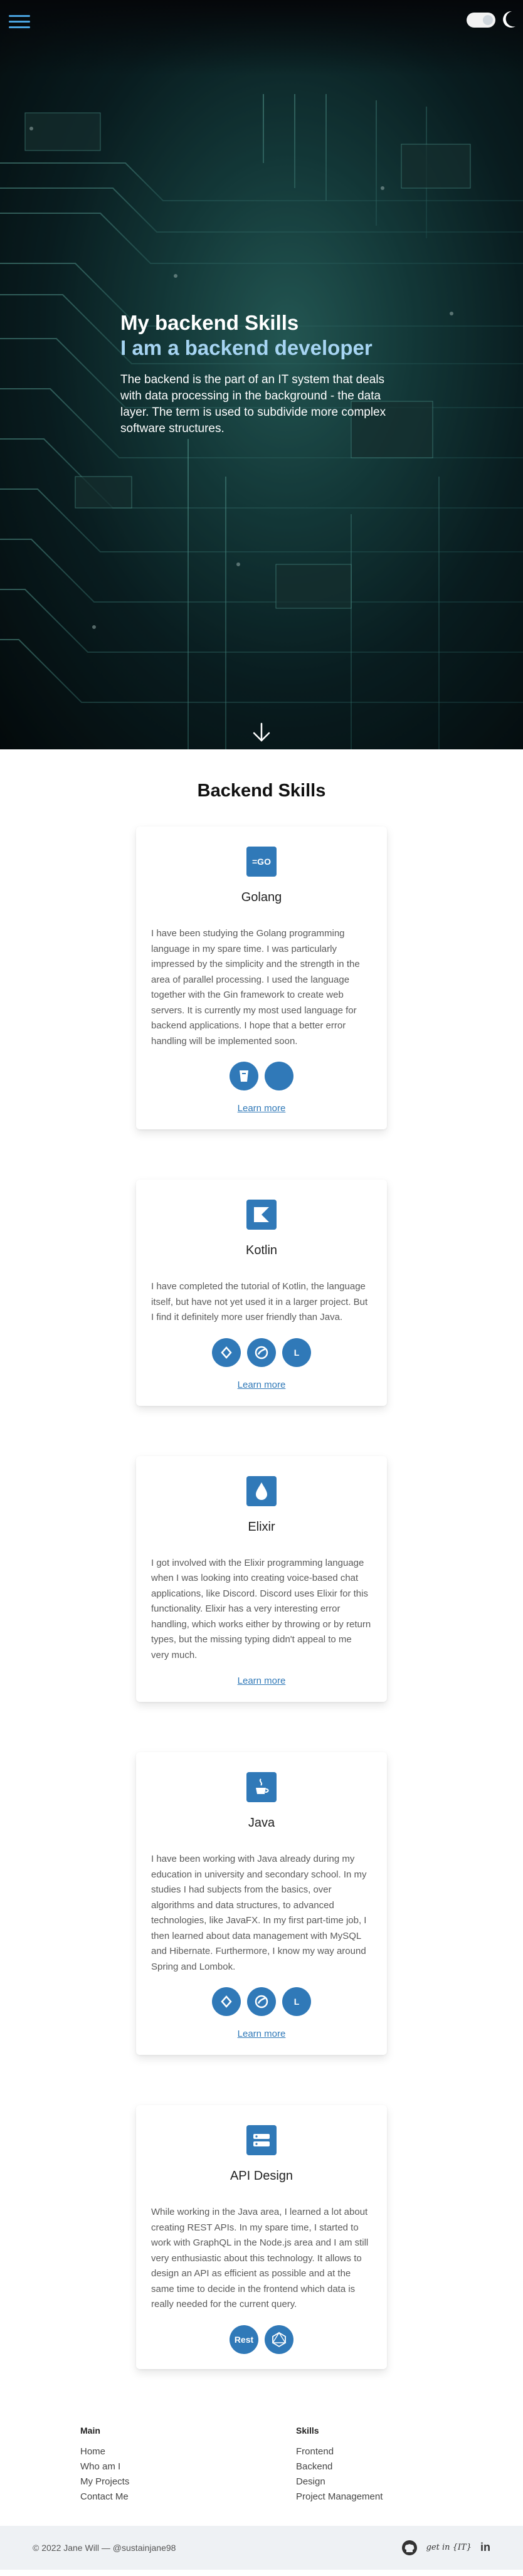 Image resolution: width=523 pixels, height=2576 pixels. Describe the element at coordinates (261, 732) in the screenshot. I see `arrow-down-icon` at that location.